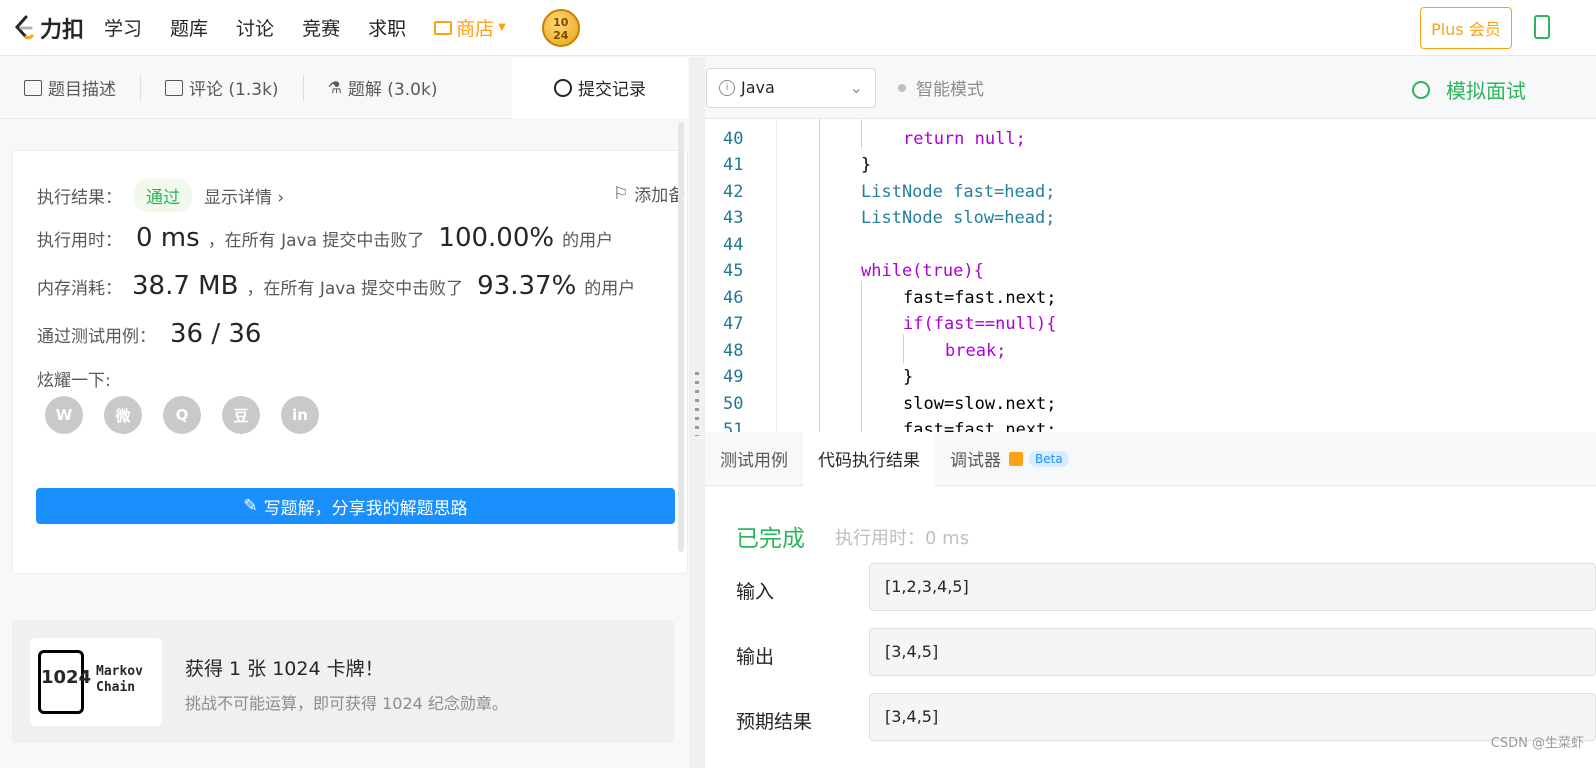 This screenshot has width=1596, height=768. What do you see at coordinates (980, 404) in the screenshot?
I see `code-line: slow=slow.next;` at bounding box center [980, 404].